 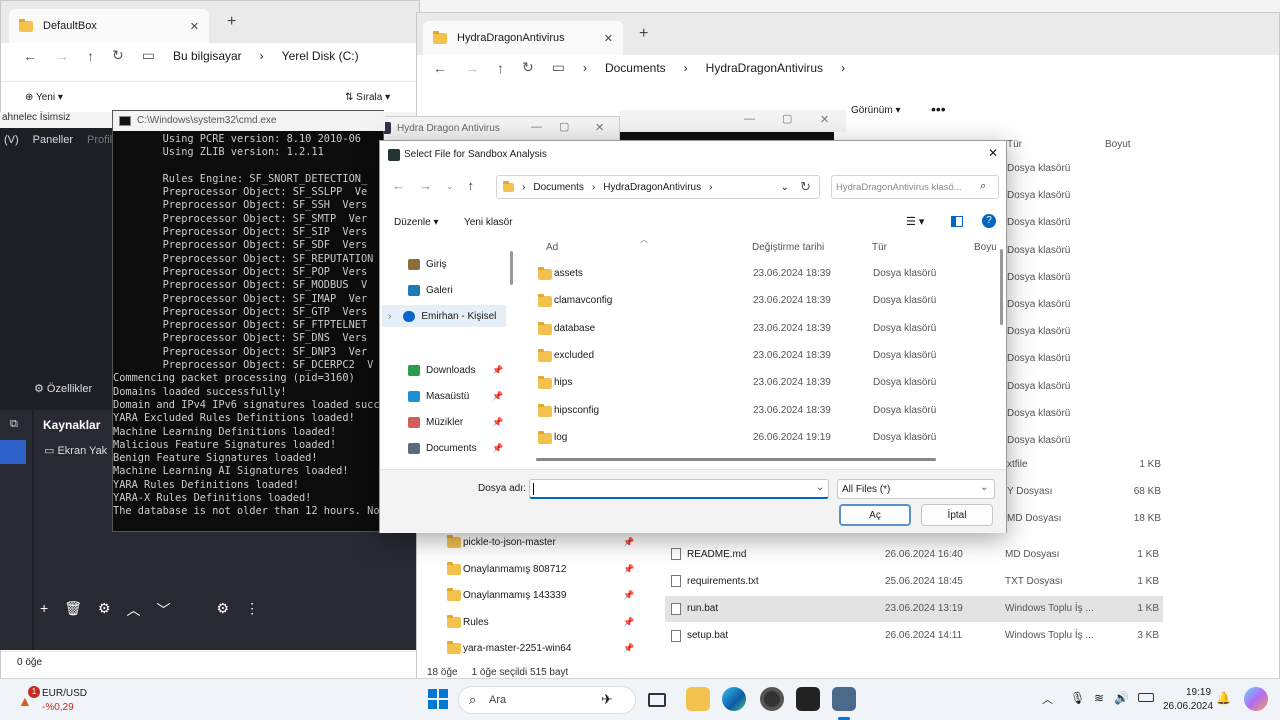 I want to click on tab-hydradragon: HydraDragonAntivirus ✕, so click(x=523, y=38).